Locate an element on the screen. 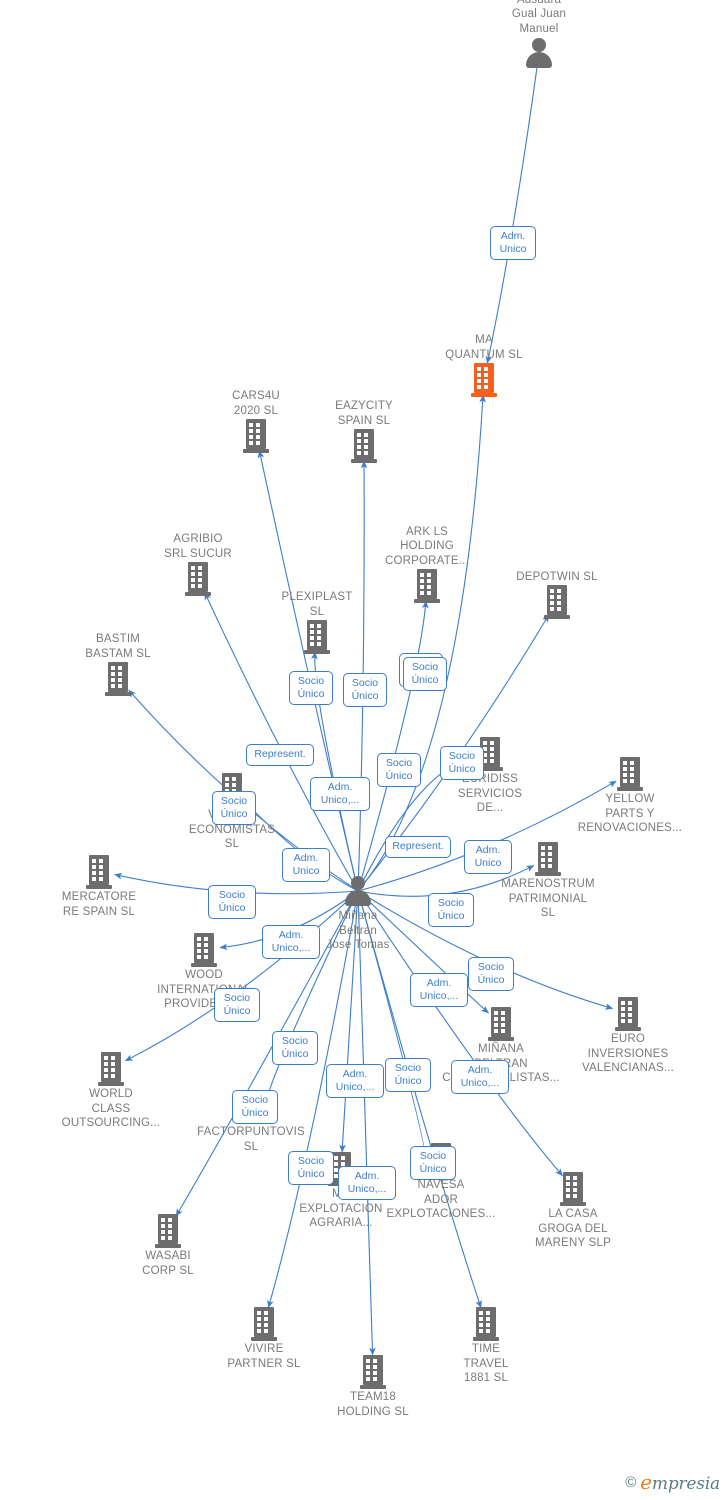  graph-node-wasabi: WASABI CORP SL is located at coordinates (168, 1245).